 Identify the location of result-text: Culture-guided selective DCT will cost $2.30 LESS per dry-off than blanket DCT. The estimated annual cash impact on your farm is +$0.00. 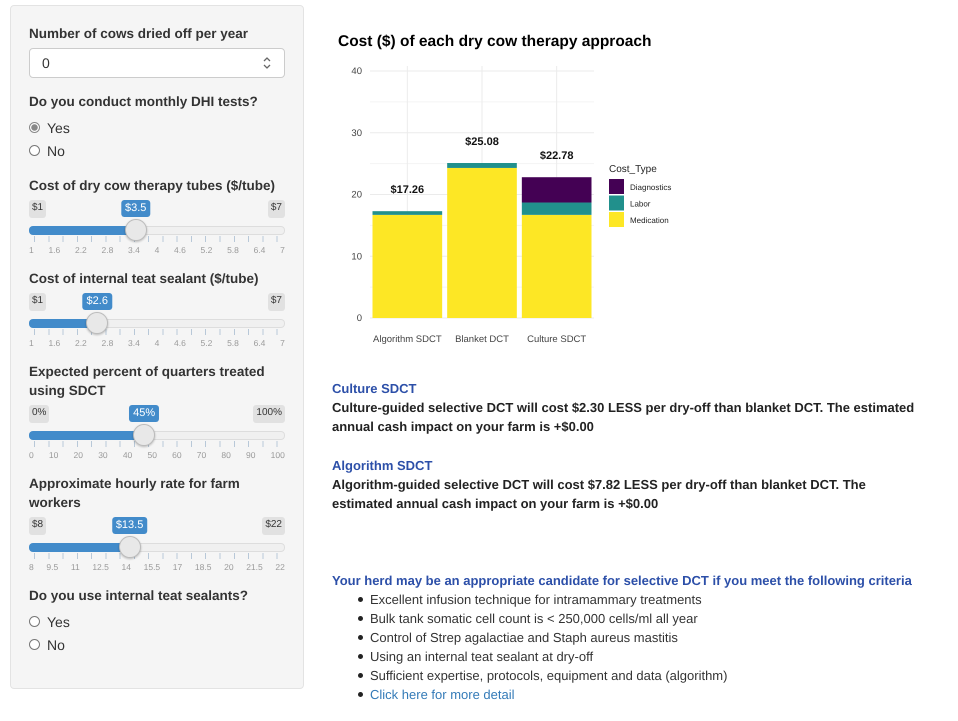
(624, 417).